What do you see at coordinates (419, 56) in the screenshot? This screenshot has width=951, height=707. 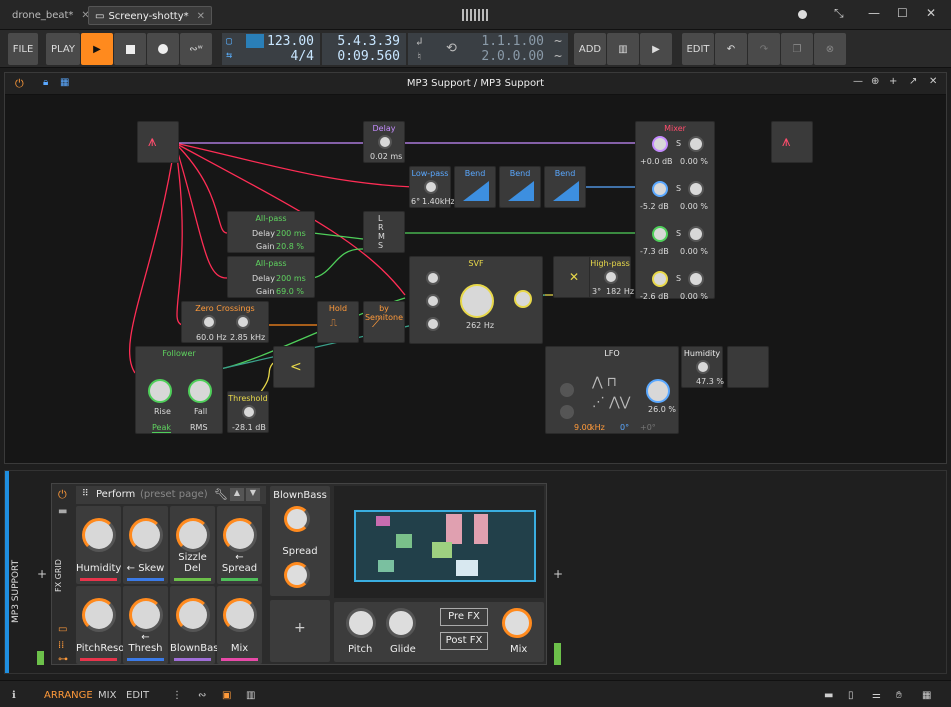 I see `metronome-icon: ♮` at bounding box center [419, 56].